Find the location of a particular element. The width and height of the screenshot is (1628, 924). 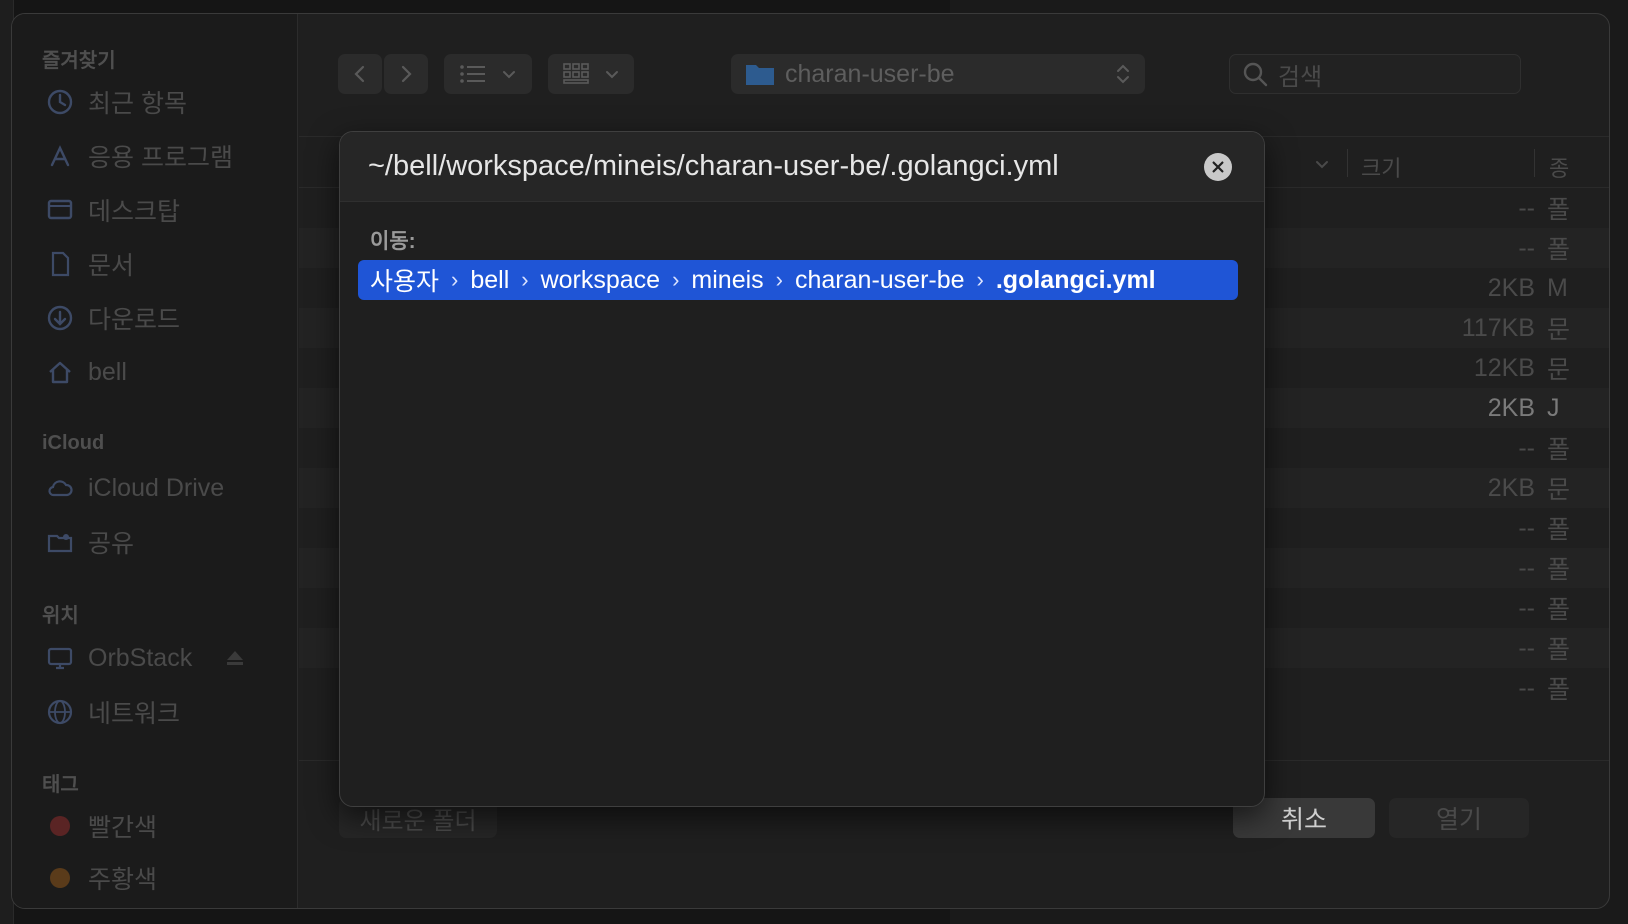

group-button is located at coordinates (591, 74).